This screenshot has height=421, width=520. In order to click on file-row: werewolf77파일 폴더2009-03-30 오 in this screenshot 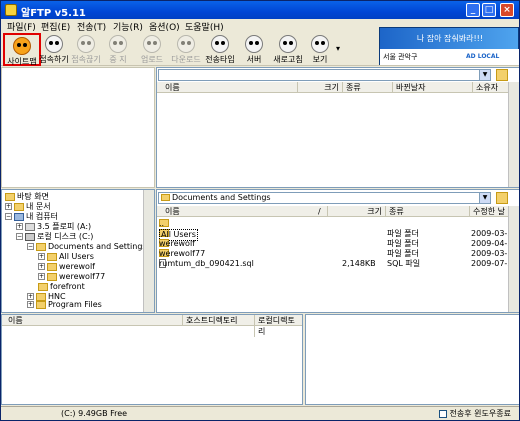, I will do `click(339, 254)`.